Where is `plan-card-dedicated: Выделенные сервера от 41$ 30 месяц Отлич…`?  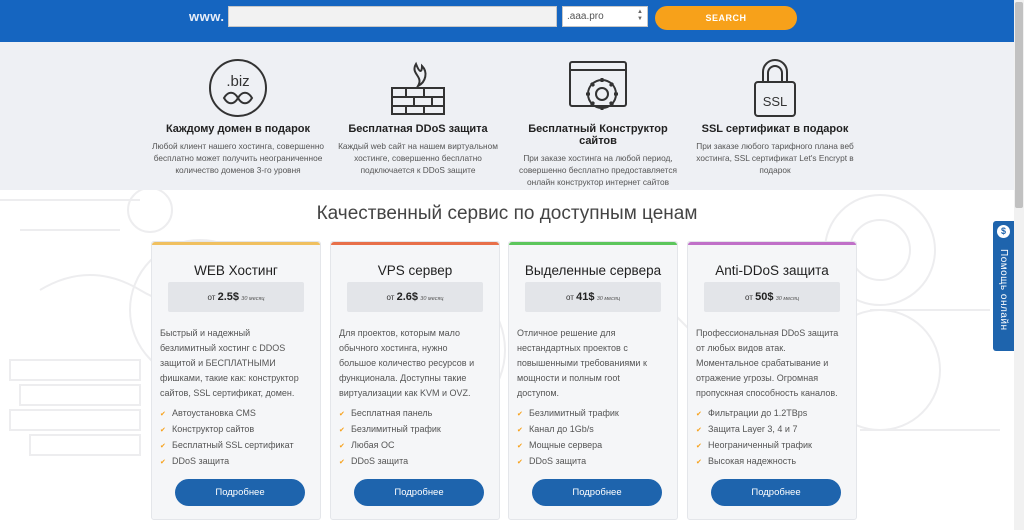
plan-card-dedicated: Выделенные сервера от 41$ 30 месяц Отлич… is located at coordinates (593, 380).